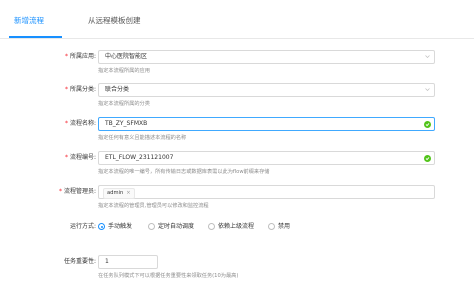  Describe the element at coordinates (266, 192) in the screenshot. I see `flow-admin-select: admin ×` at that location.